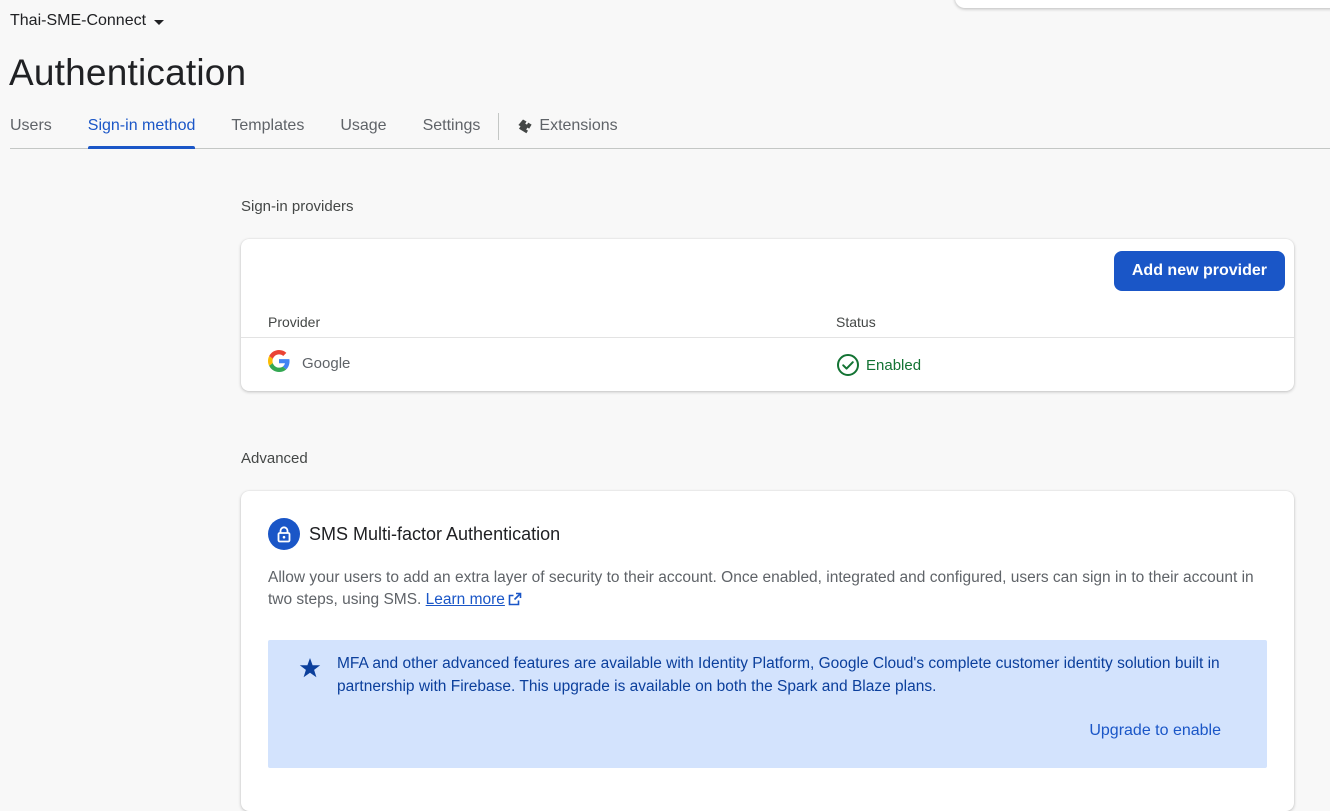 This screenshot has width=1330, height=811. Describe the element at coordinates (767, 337) in the screenshot. I see `table-divider` at that location.